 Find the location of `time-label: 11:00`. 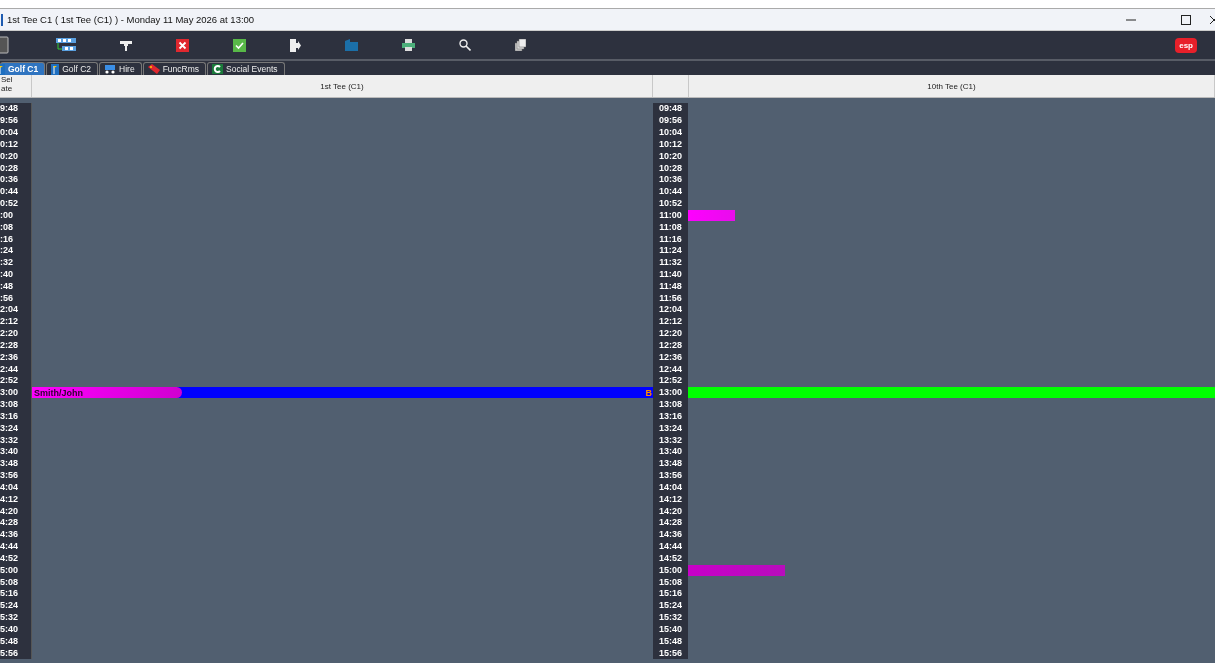

time-label: 11:00 is located at coordinates (670, 215).